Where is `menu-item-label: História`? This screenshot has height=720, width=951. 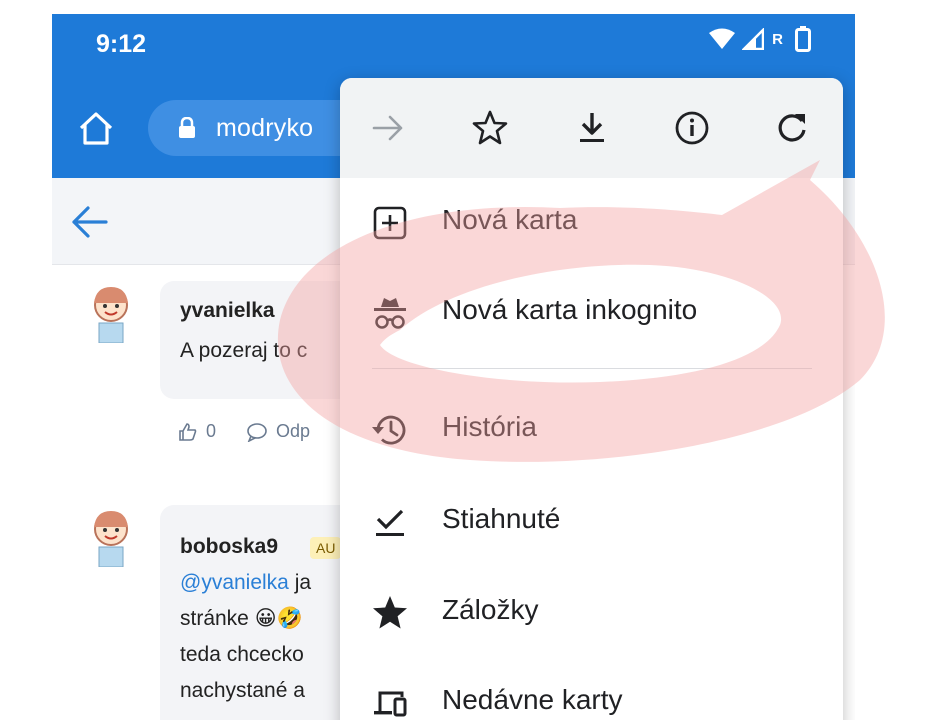 menu-item-label: História is located at coordinates (489, 426).